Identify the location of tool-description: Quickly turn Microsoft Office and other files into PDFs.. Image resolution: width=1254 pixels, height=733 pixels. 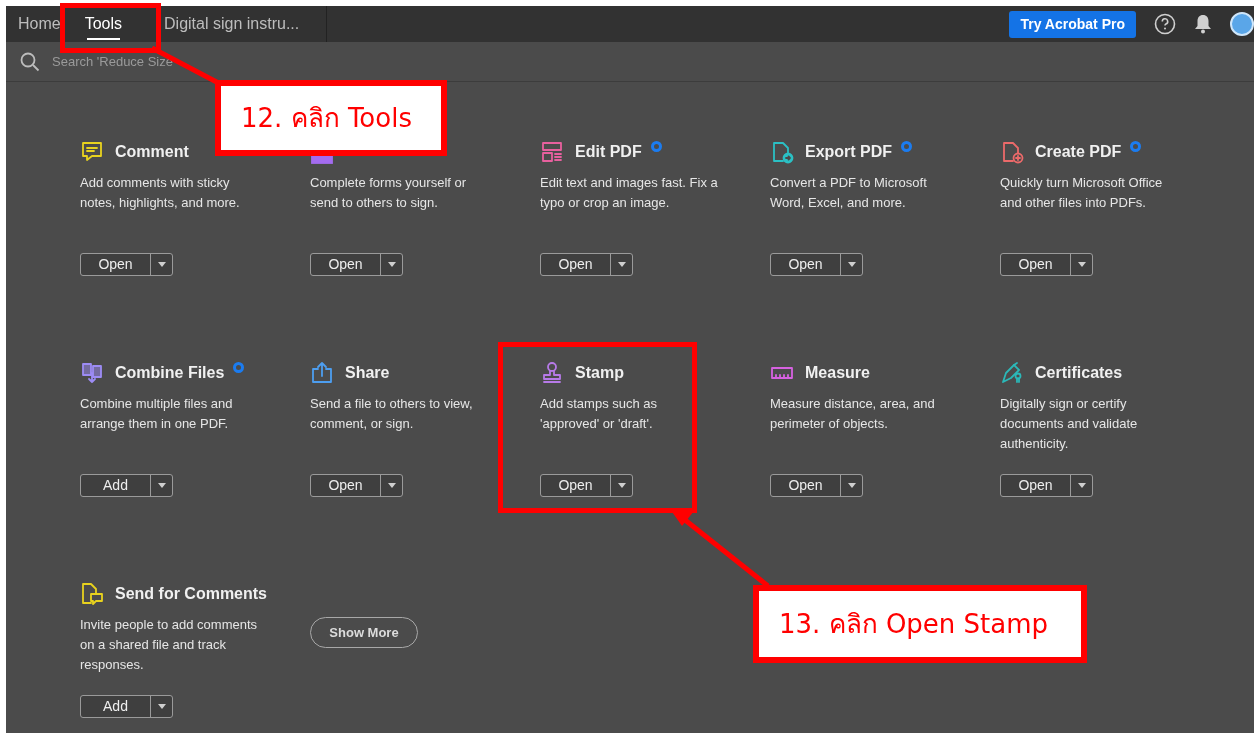
(1082, 193).